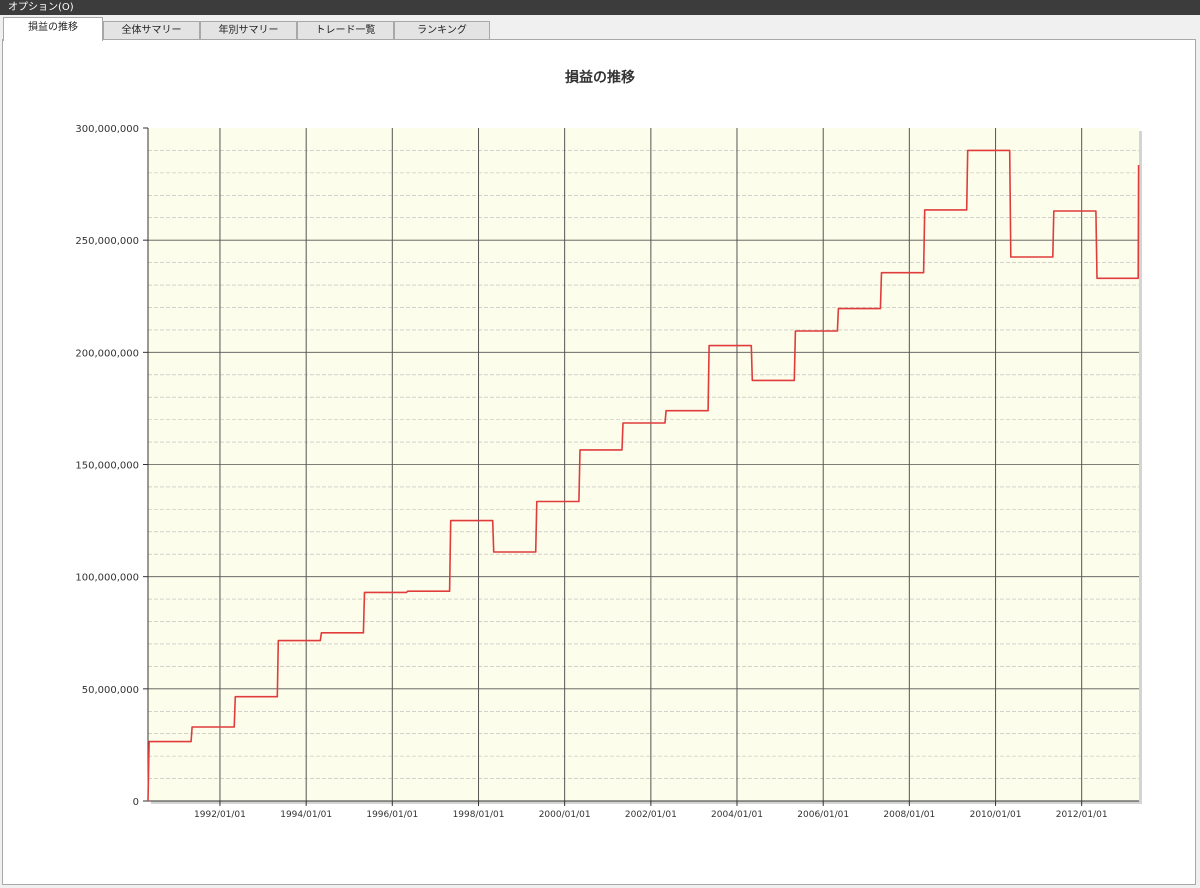 The width and height of the screenshot is (1200, 888). Describe the element at coordinates (151, 30) in the screenshot. I see `tab-overall-summary: 全体サマリー` at that location.